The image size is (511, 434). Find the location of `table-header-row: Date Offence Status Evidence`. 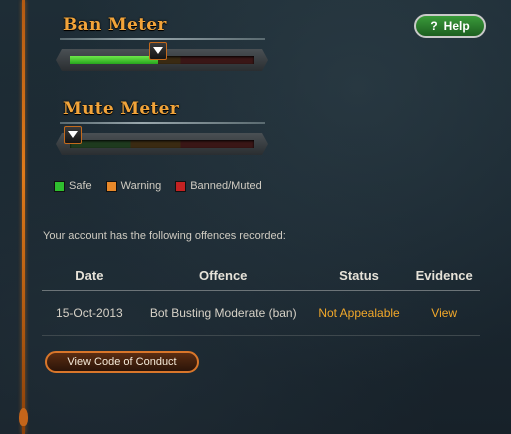

table-header-row: Date Offence Status Evidence is located at coordinates (261, 275).